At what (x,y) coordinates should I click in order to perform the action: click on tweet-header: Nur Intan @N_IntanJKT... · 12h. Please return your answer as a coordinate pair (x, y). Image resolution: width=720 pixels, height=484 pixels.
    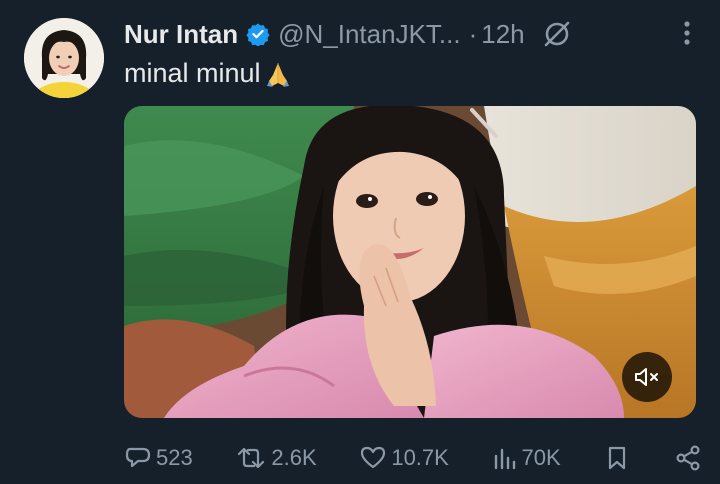
    Looking at the image, I should click on (407, 34).